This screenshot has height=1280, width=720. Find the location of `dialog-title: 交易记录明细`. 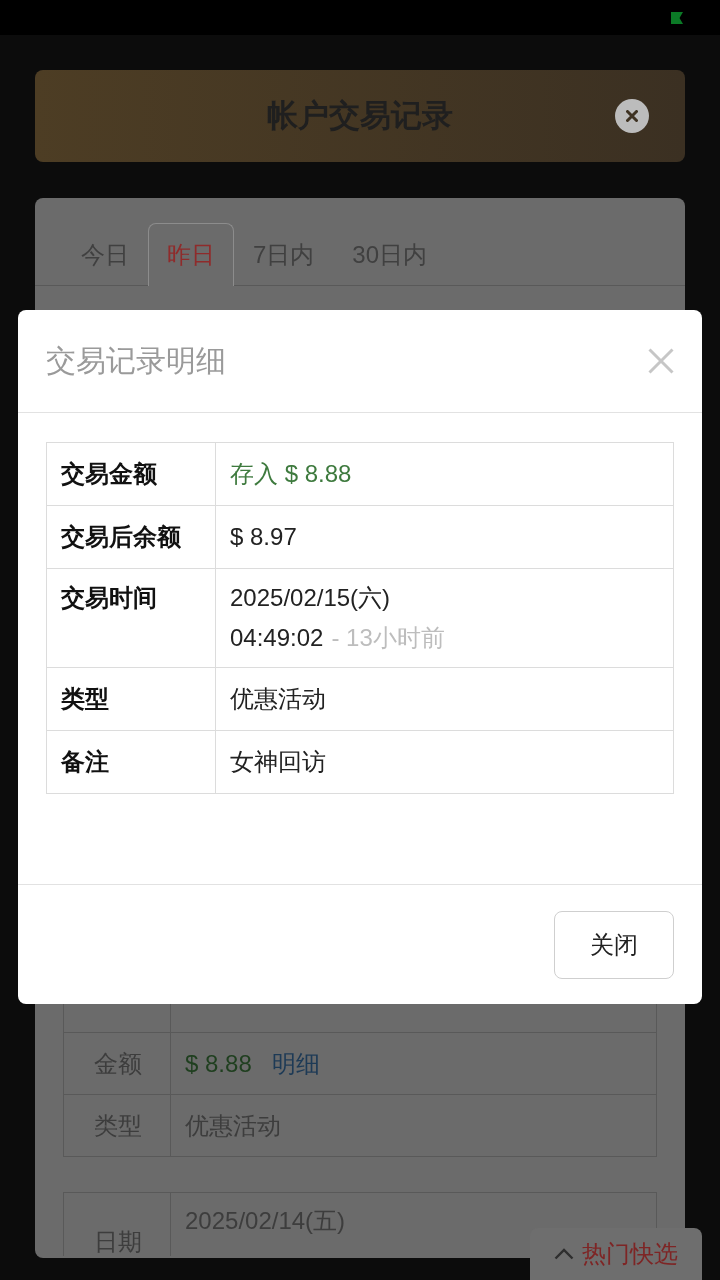

dialog-title: 交易记录明细 is located at coordinates (136, 360).